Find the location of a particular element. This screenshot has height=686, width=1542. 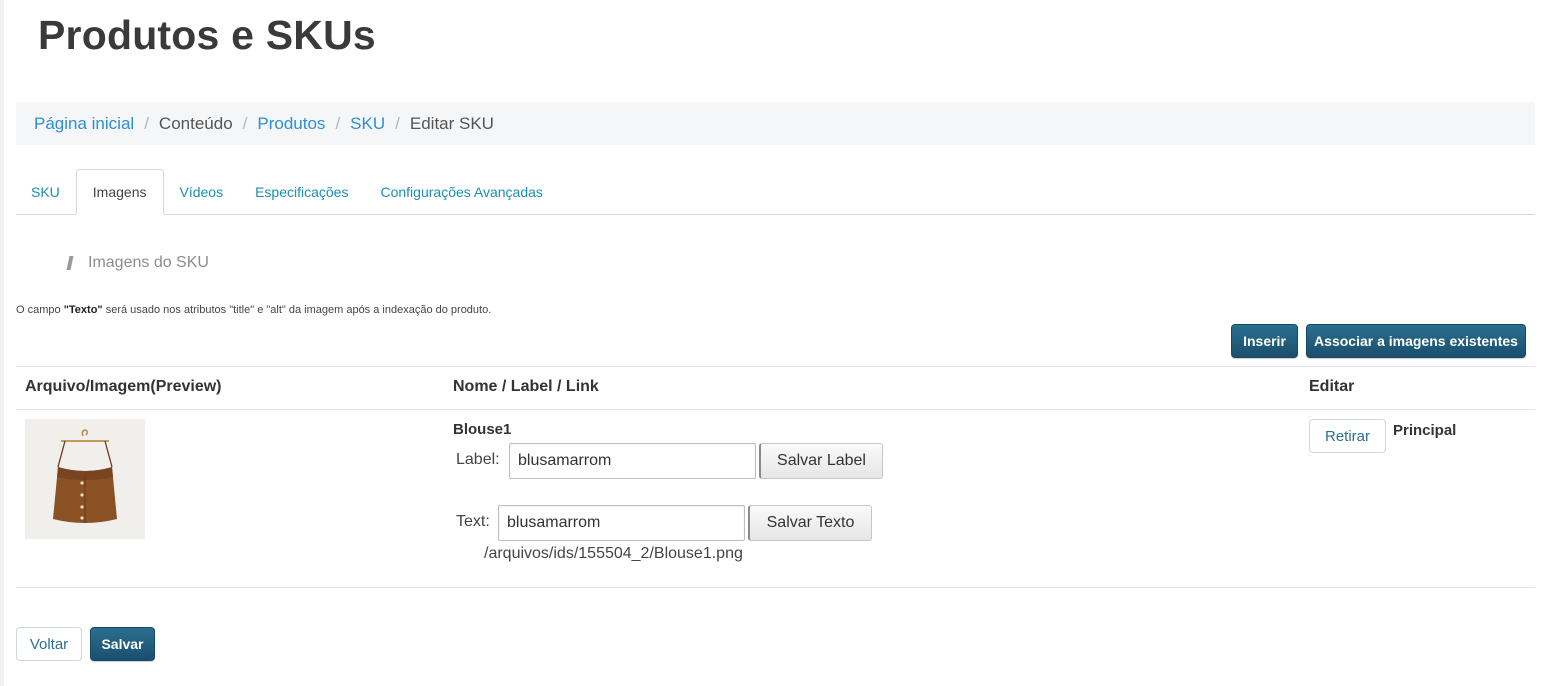

section-heading: Imagens do SKU is located at coordinates (137, 263).